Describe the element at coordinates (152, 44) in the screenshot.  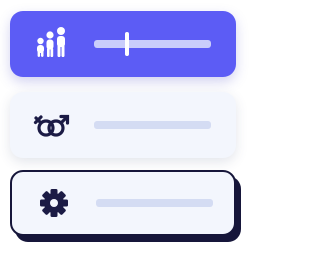
I see `setting-slider-track` at that location.